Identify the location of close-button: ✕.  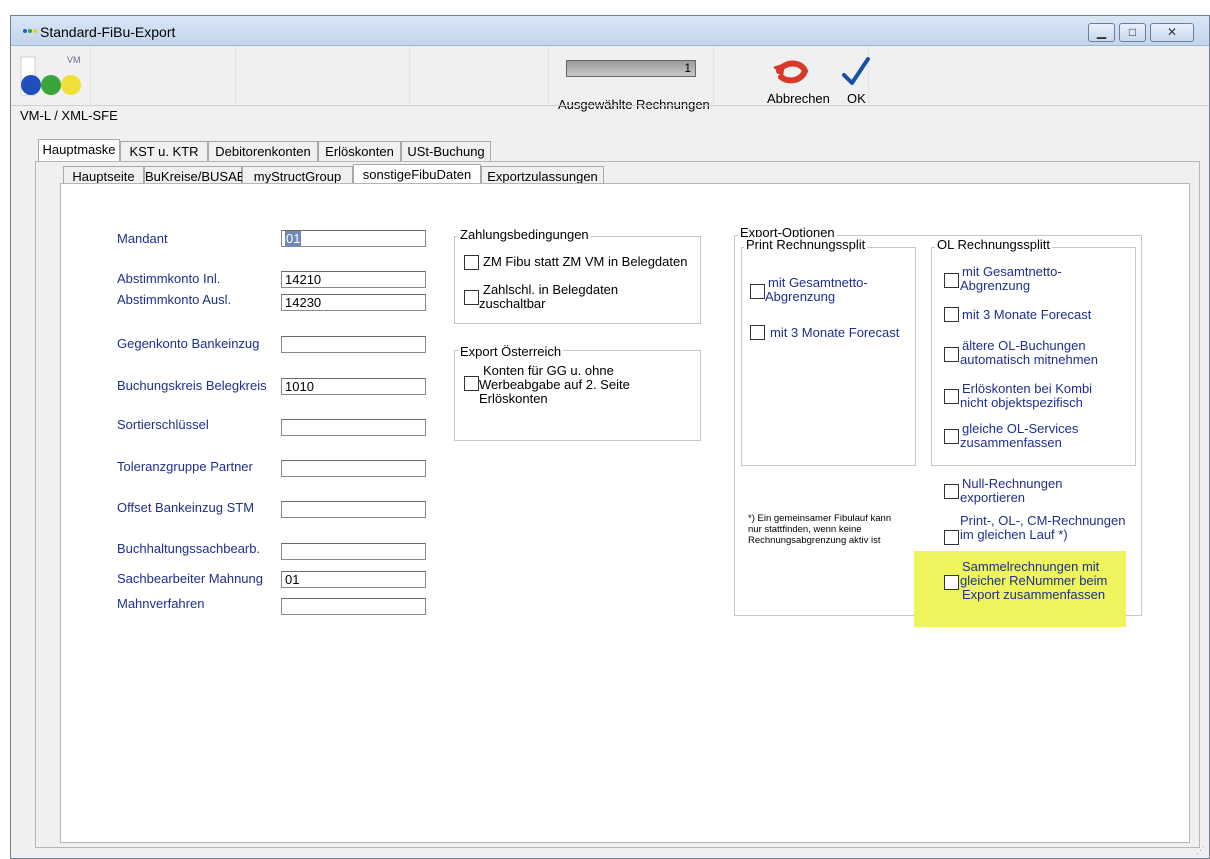
(1172, 32).